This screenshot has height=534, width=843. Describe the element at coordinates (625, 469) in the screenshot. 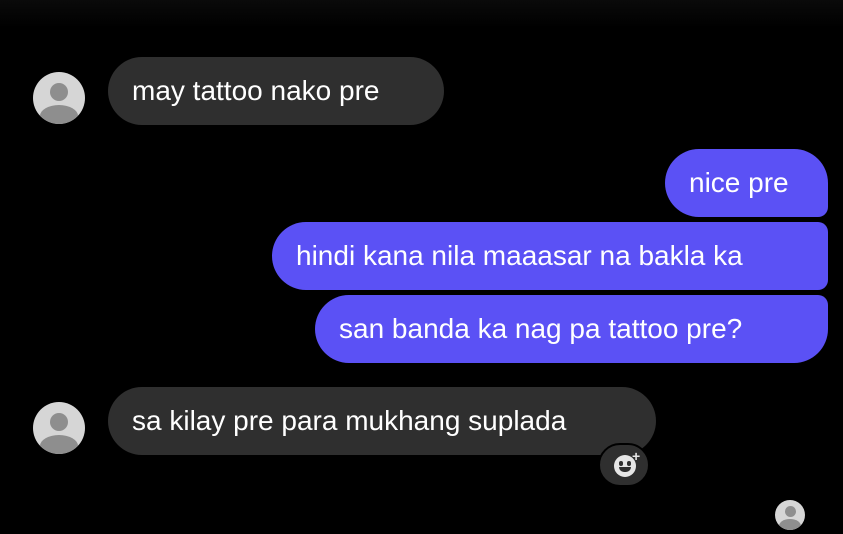

I see `smiley-mouth` at that location.